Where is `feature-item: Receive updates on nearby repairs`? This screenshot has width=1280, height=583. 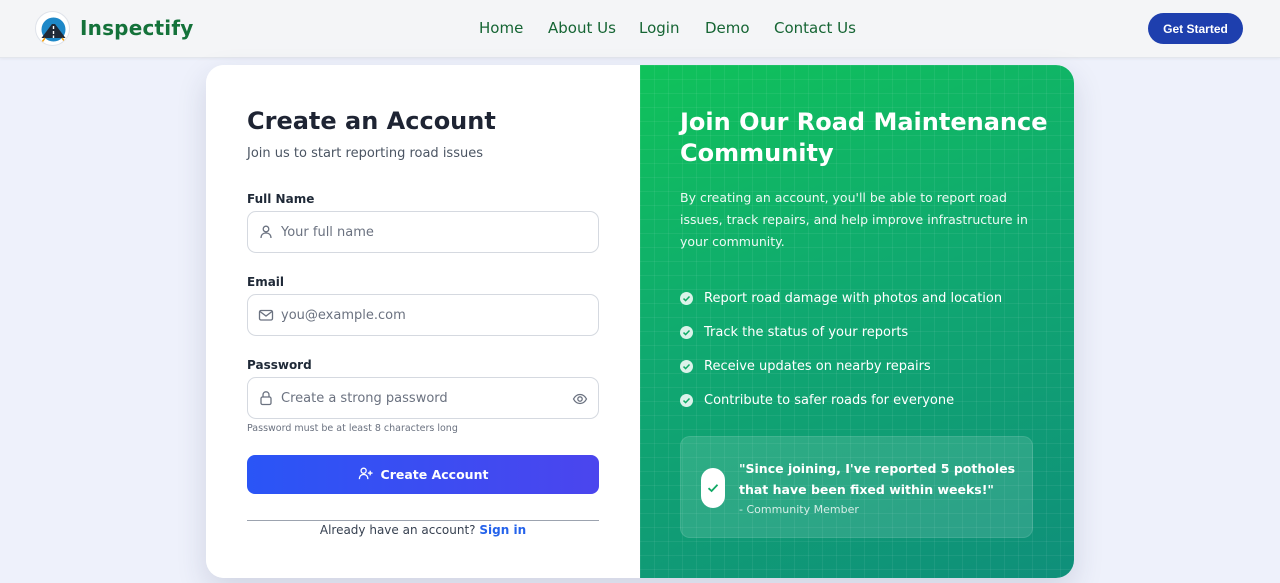
feature-item: Receive updates on nearby repairs is located at coordinates (841, 366).